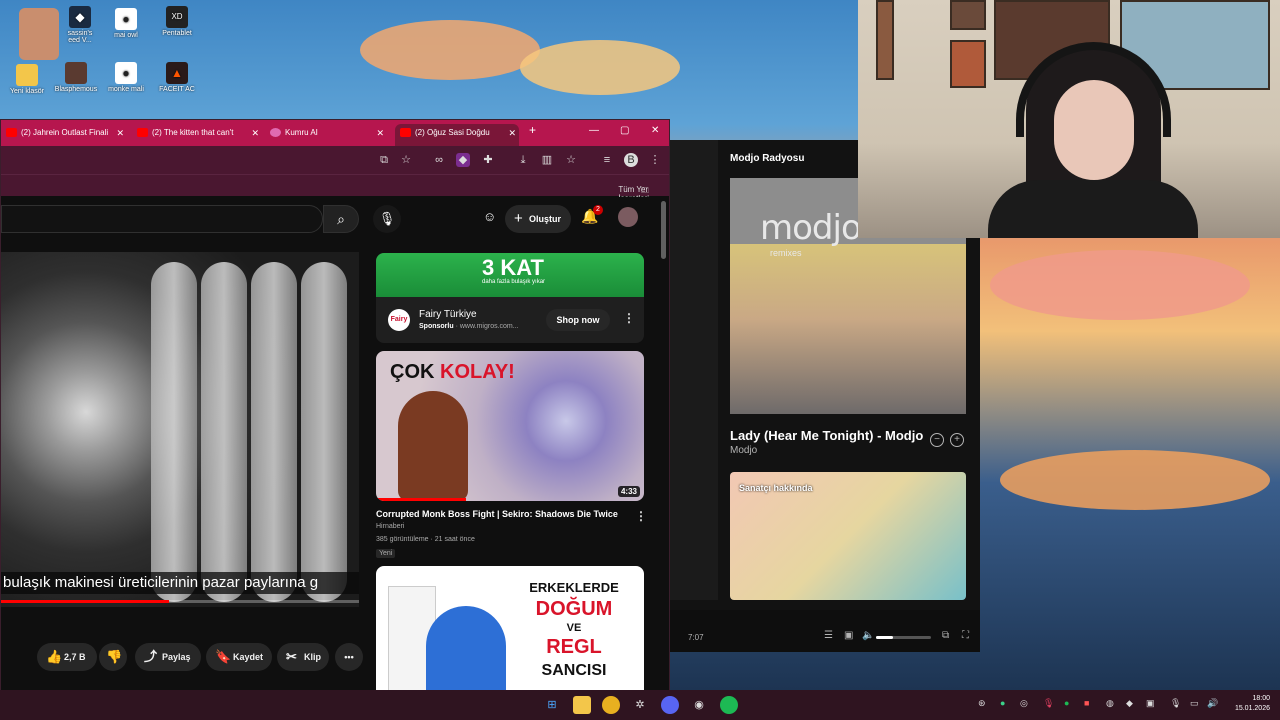 The image size is (1280, 720). I want to click on menu-more-icon: ⋮, so click(655, 160).